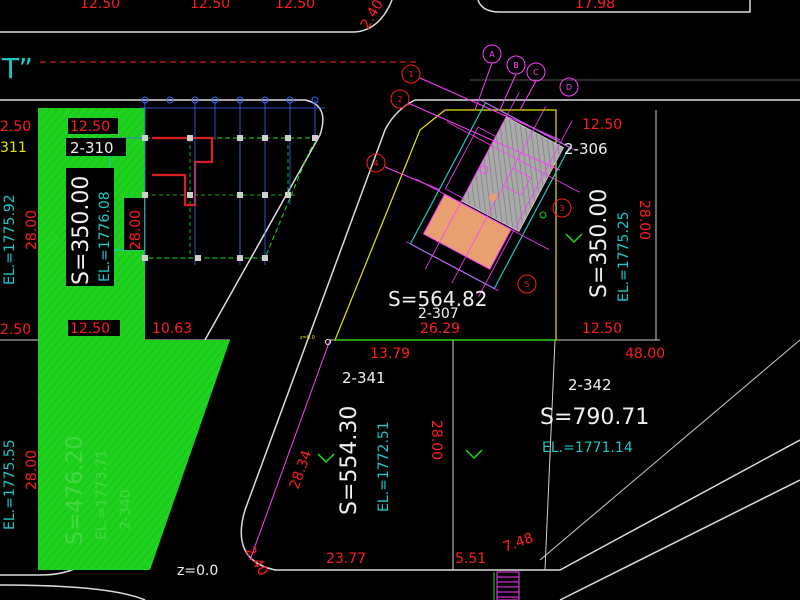 The image size is (800, 600). Describe the element at coordinates (410, 74) in the screenshot. I see `axis-label-1: 1` at that location.